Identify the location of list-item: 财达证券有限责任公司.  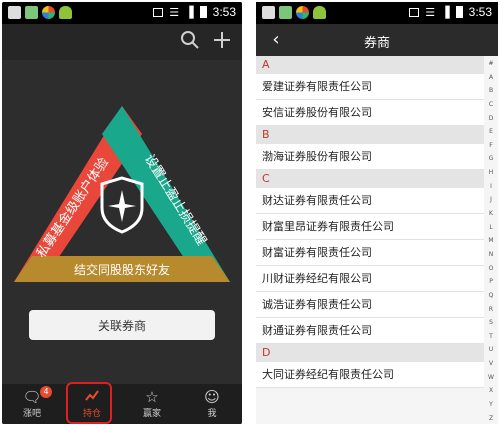
(370, 201).